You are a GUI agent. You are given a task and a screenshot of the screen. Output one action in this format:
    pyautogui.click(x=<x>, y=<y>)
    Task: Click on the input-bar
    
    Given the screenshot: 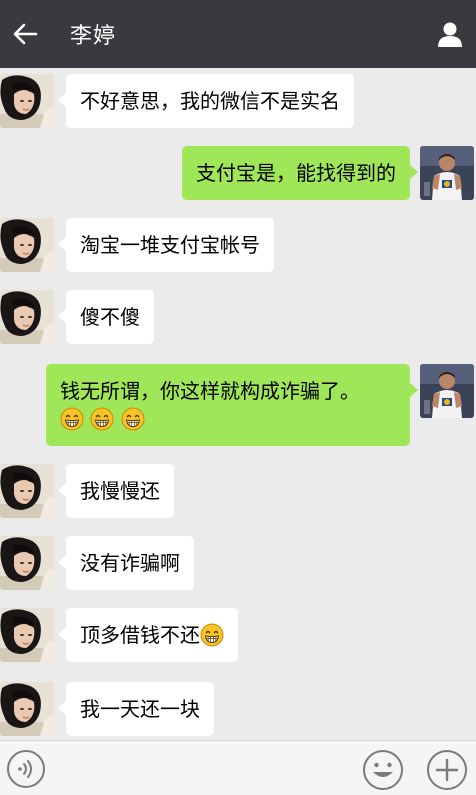 What is the action you would take?
    pyautogui.click(x=238, y=767)
    